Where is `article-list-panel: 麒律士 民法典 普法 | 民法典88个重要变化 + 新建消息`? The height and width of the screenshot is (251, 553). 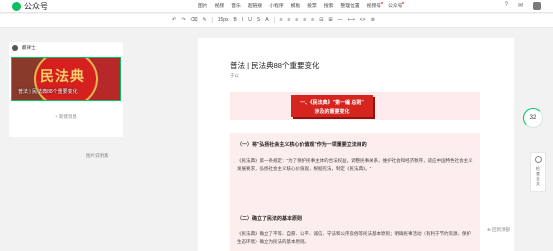 article-list-panel: 麒律士 民法典 普法 | 民法典88个重要变化 + 新建消息 is located at coordinates (66, 89).